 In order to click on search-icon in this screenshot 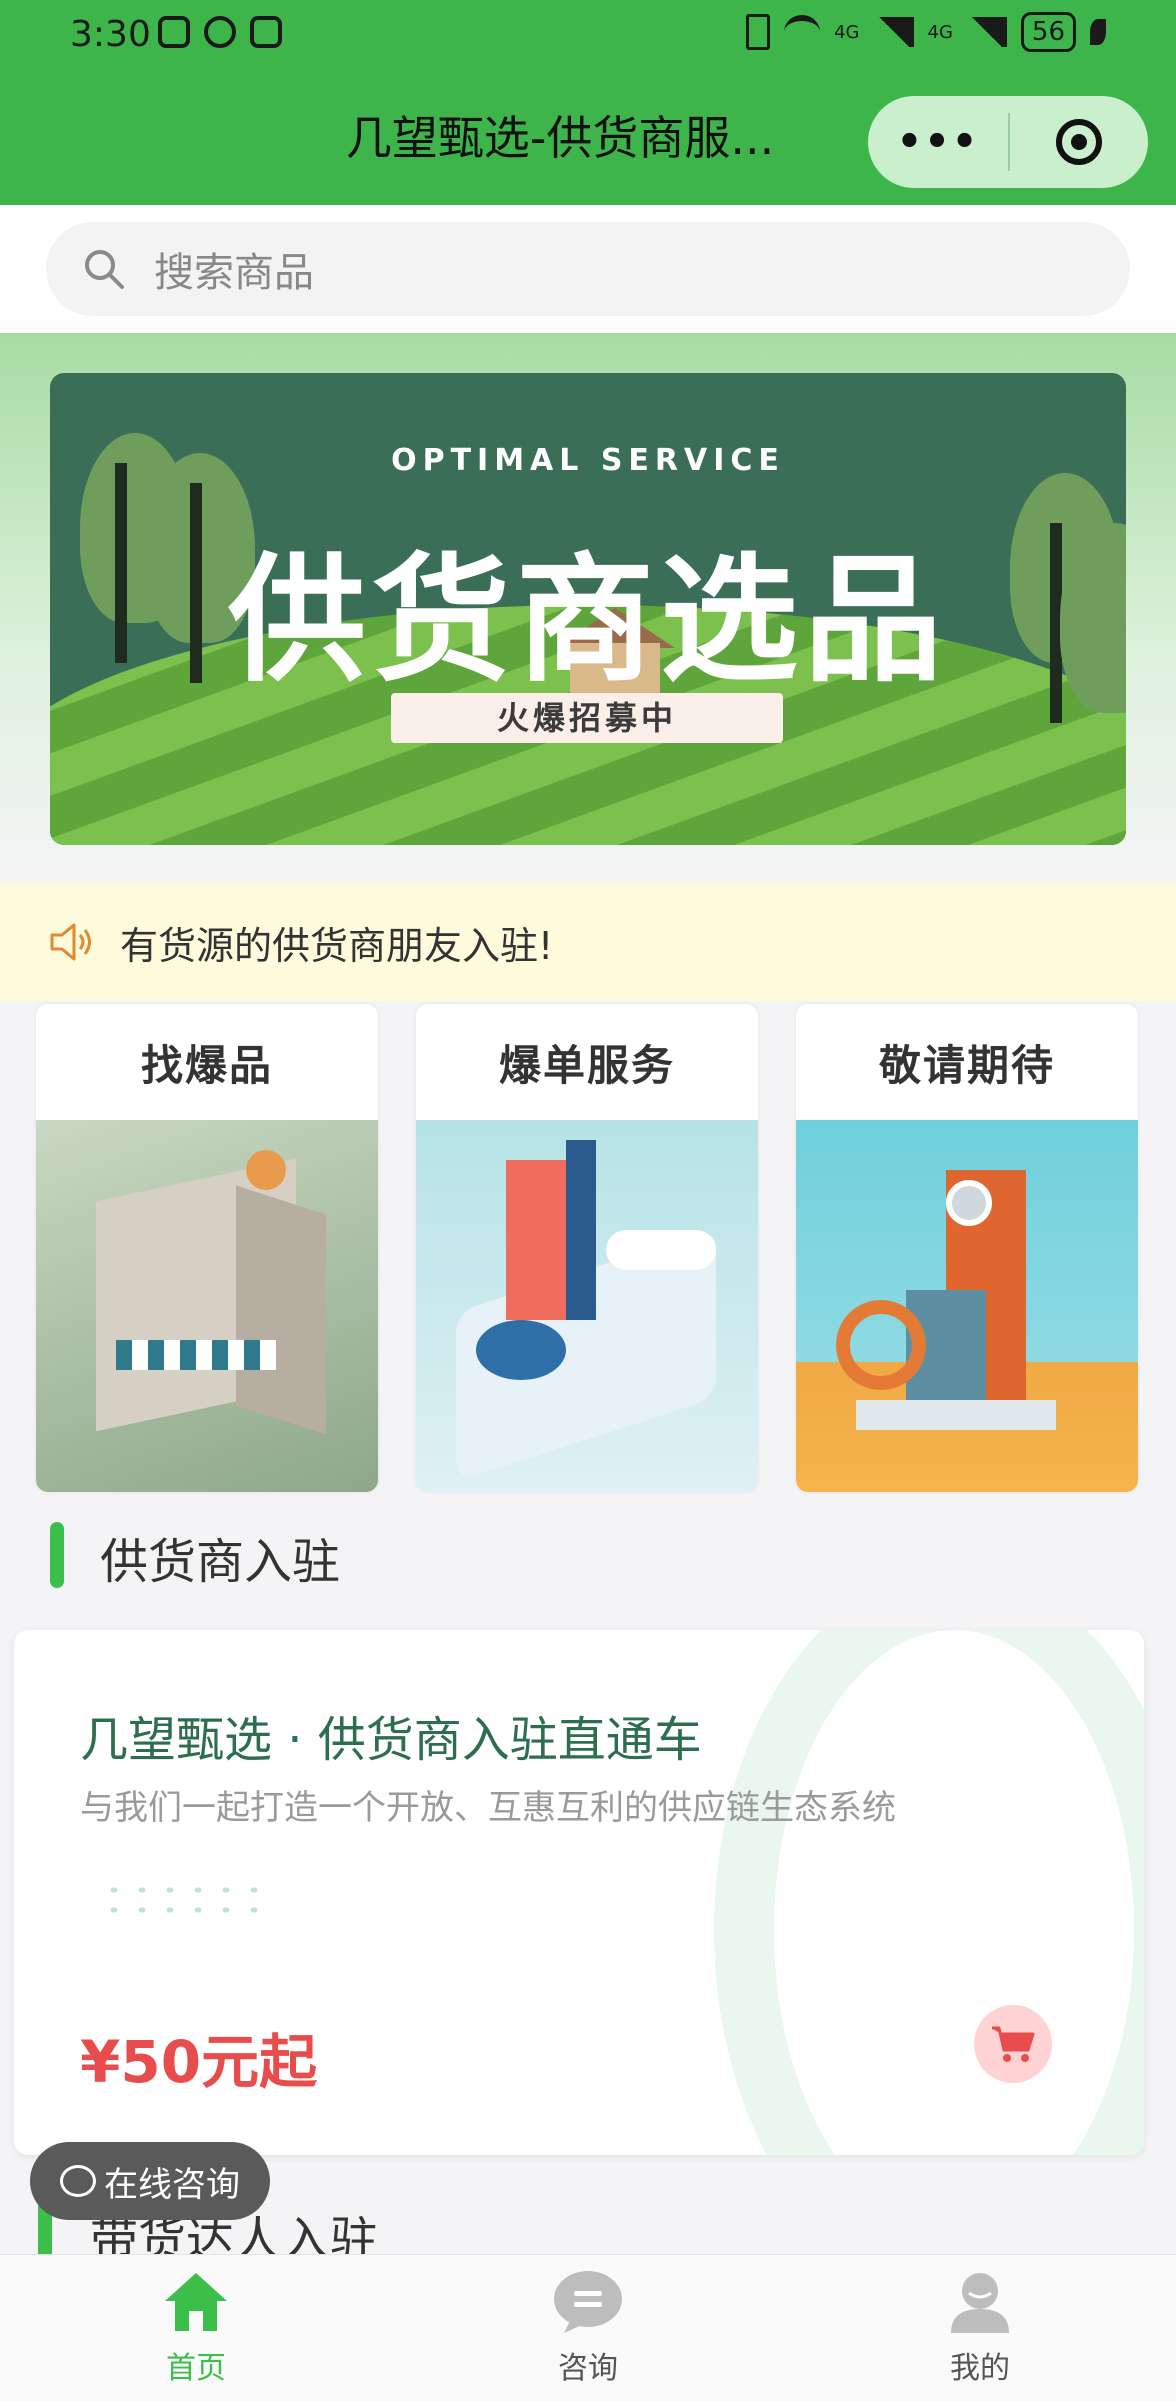, I will do `click(104, 269)`.